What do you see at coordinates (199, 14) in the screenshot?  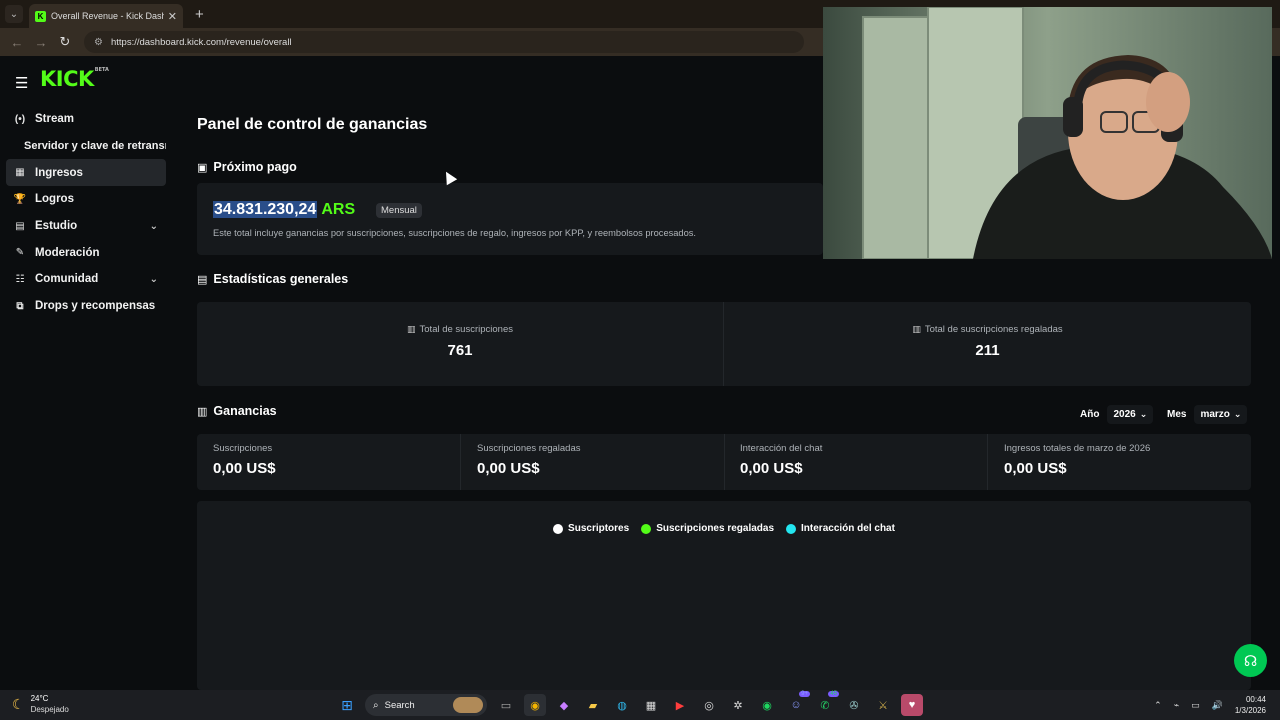 I see `new-tab-button: +` at bounding box center [199, 14].